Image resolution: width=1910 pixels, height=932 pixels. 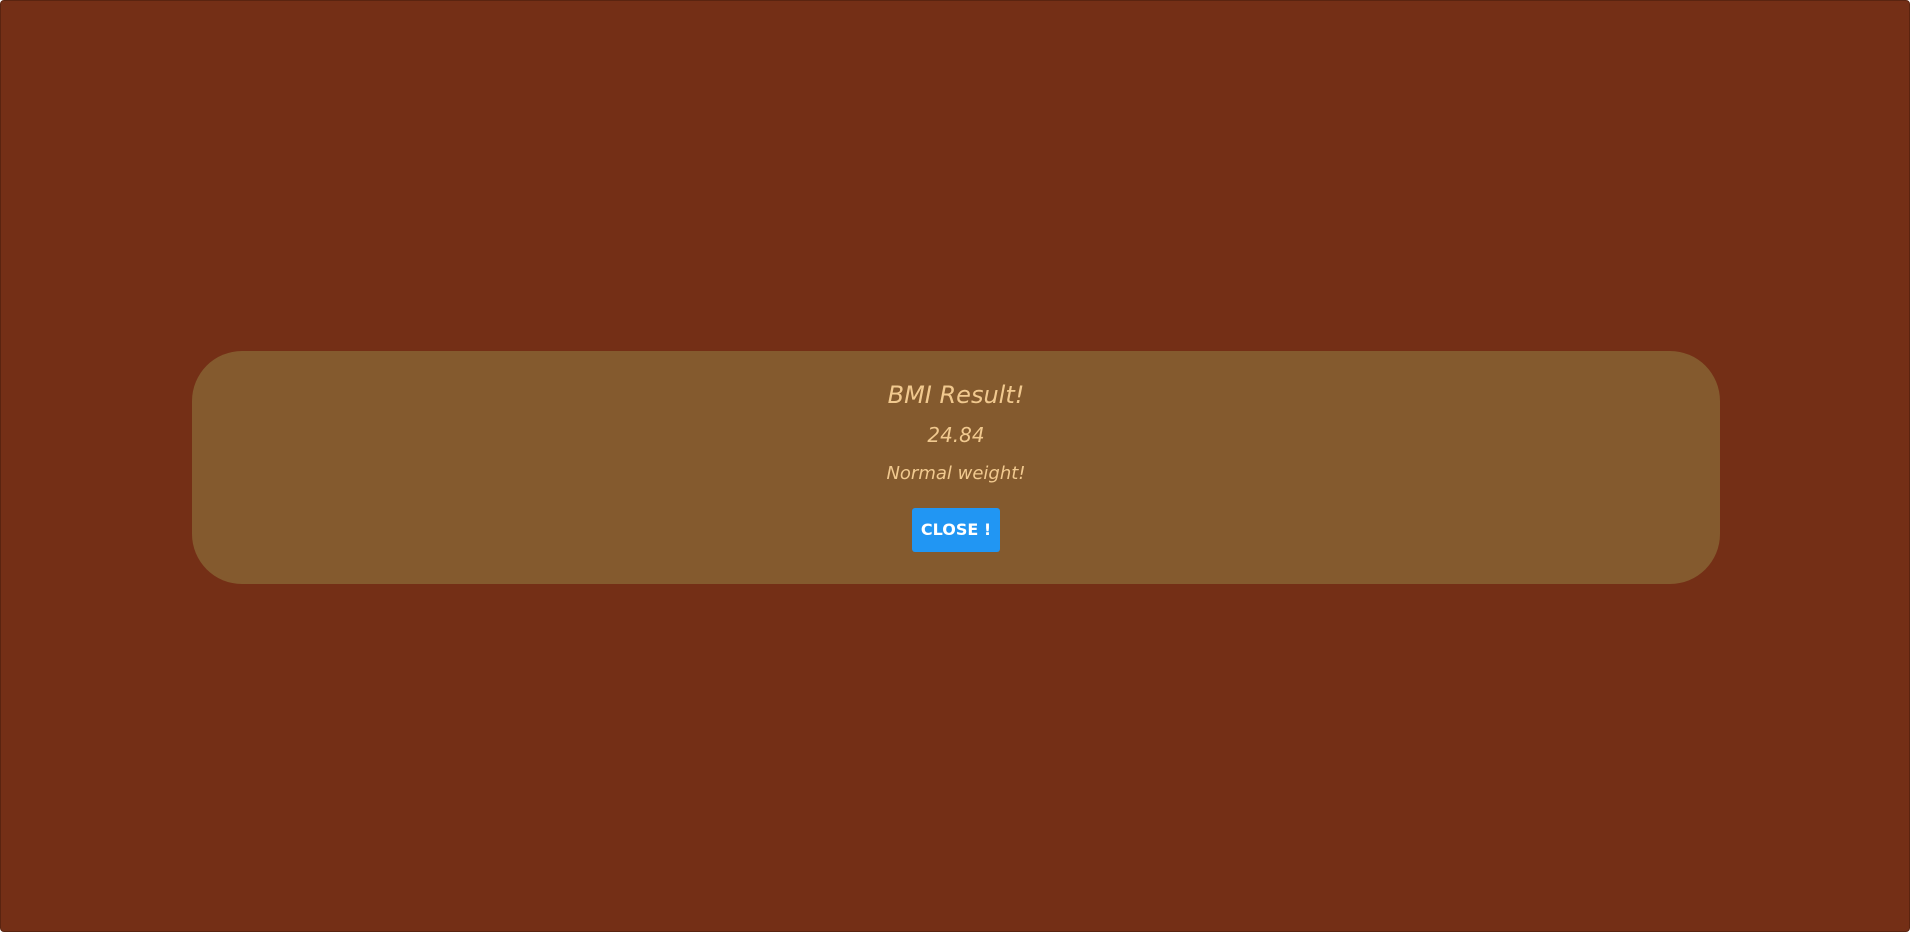 I want to click on bmi-value: 24.84, so click(x=956, y=435).